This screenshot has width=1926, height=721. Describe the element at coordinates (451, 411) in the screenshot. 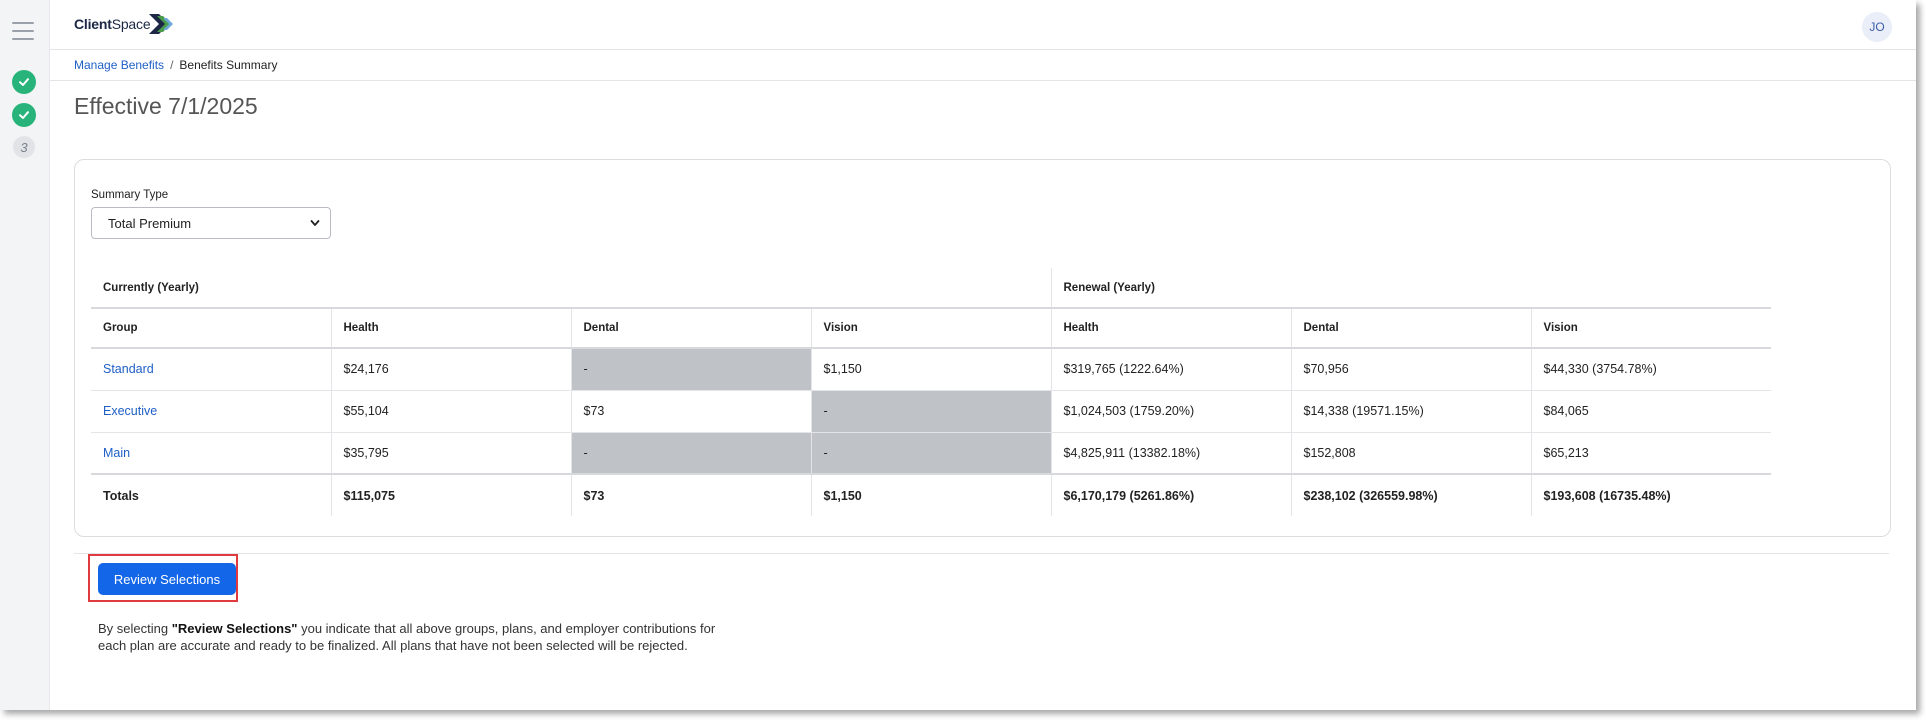

I see `table-cell: $55,104` at that location.